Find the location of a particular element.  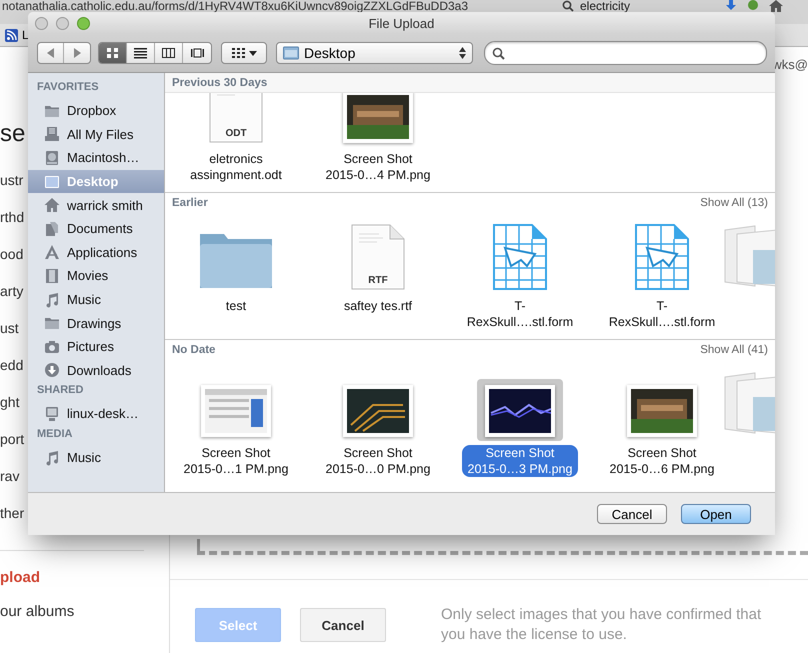

file-name: eletronics assingnment.odt is located at coordinates (236, 167).